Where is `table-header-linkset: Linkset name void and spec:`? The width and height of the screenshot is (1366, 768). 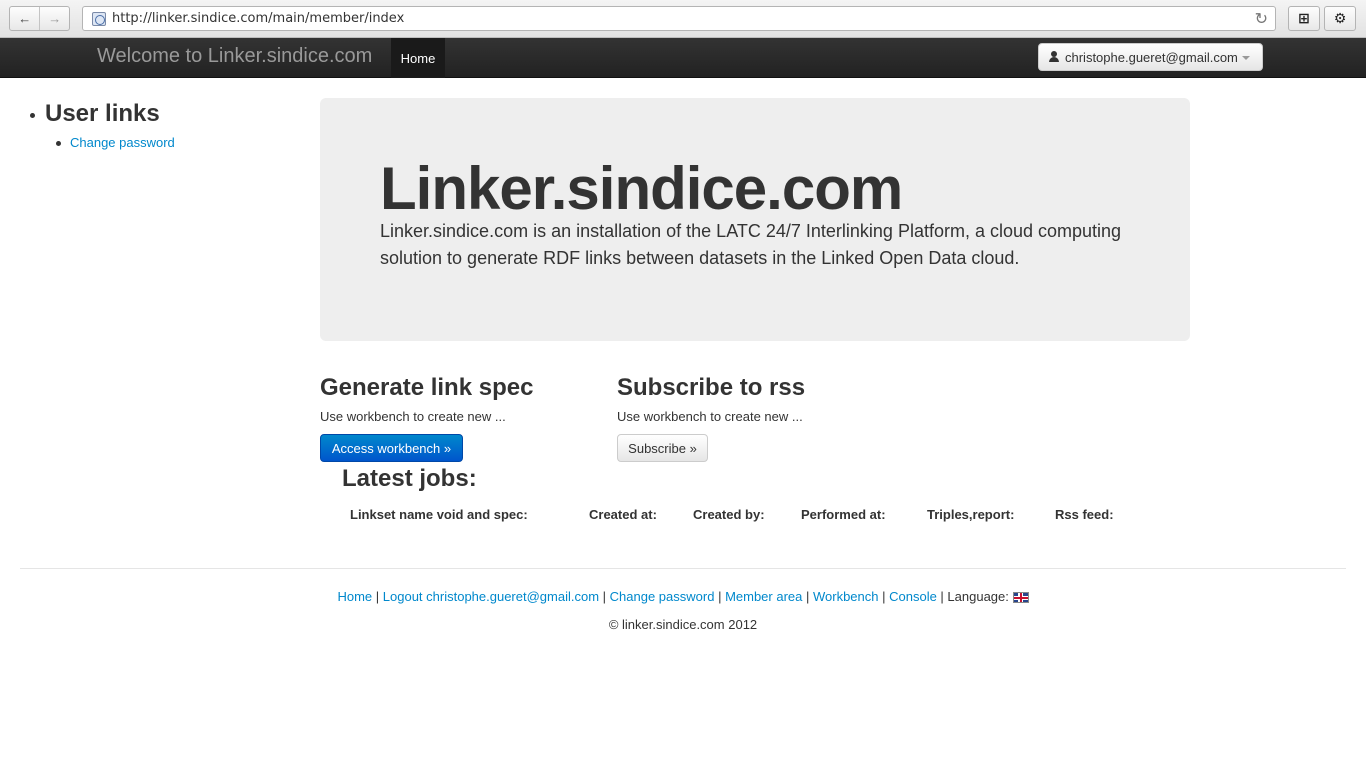 table-header-linkset: Linkset name void and spec: is located at coordinates (439, 514).